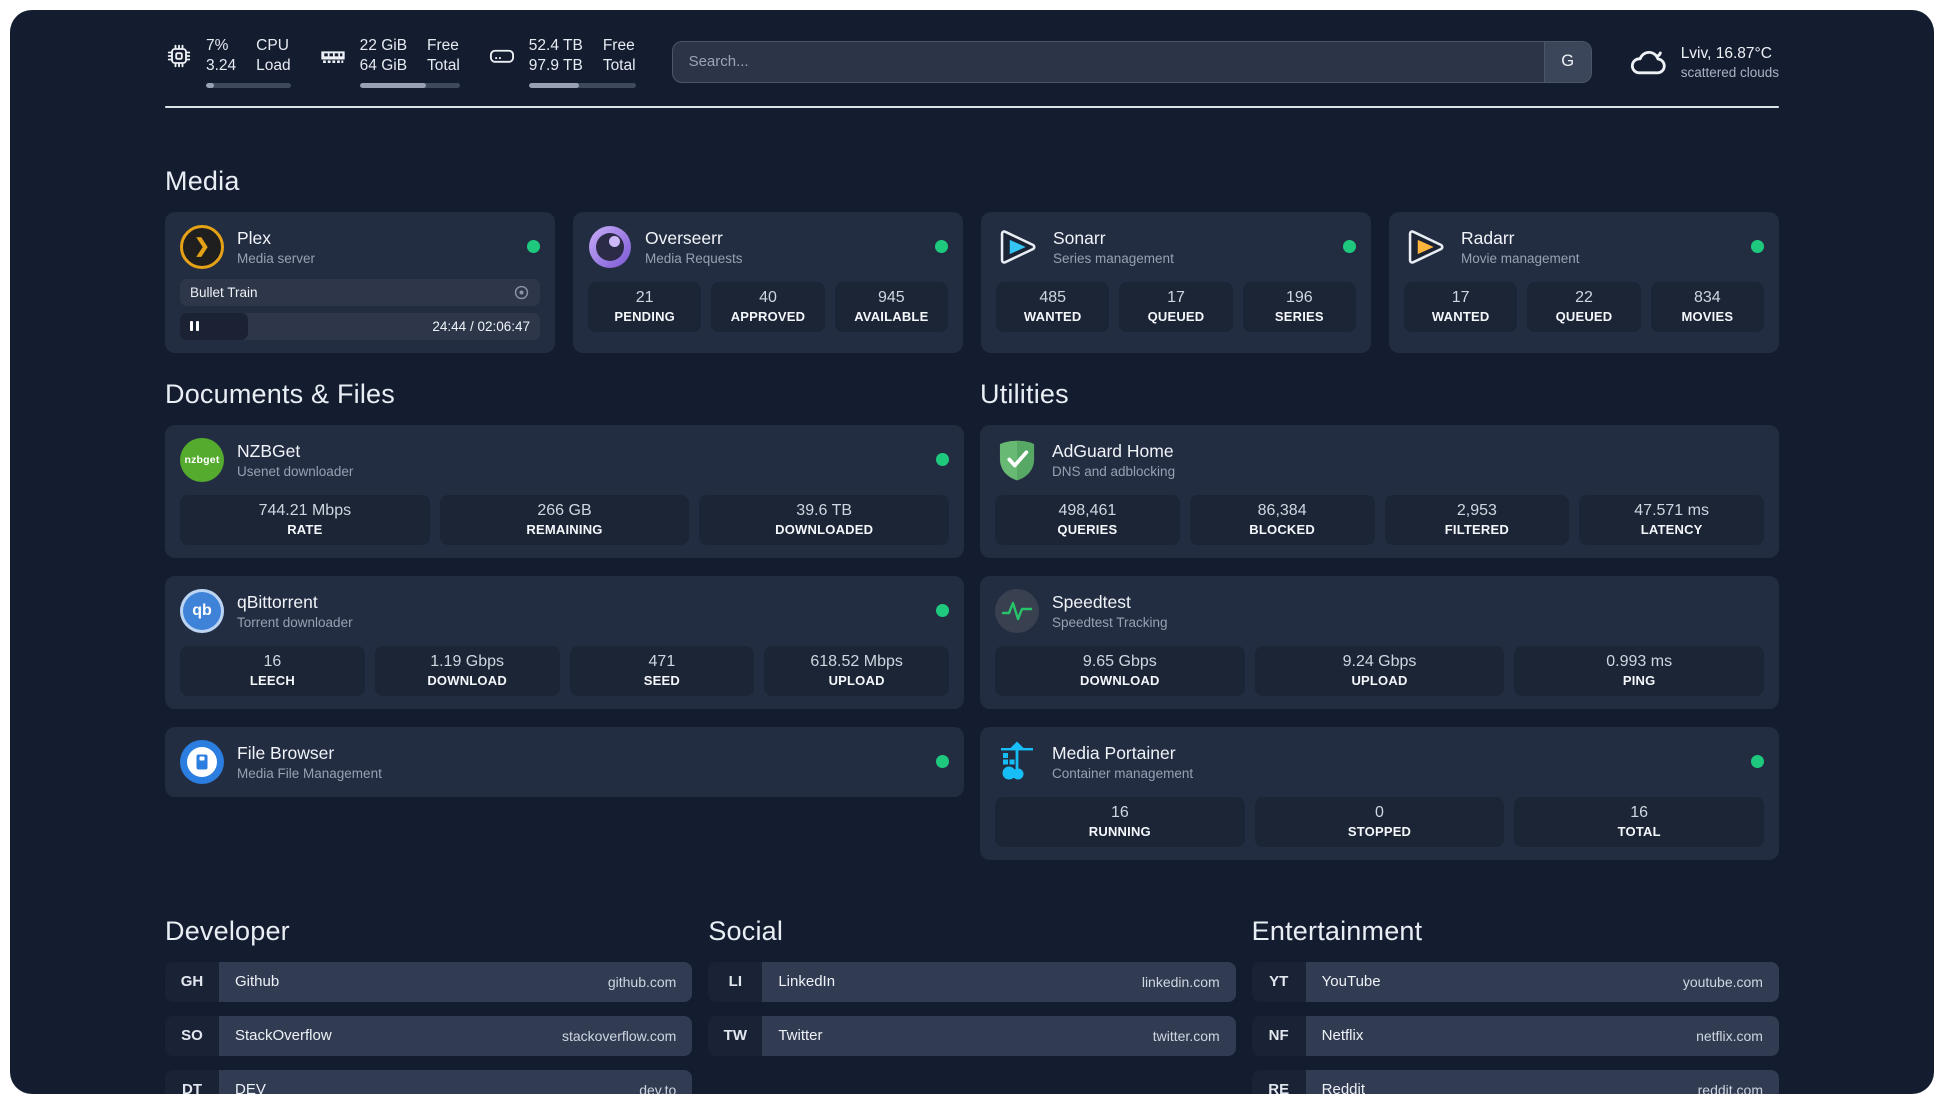 Image resolution: width=1944 pixels, height=1104 pixels. I want to click on ram-icon, so click(332, 57).